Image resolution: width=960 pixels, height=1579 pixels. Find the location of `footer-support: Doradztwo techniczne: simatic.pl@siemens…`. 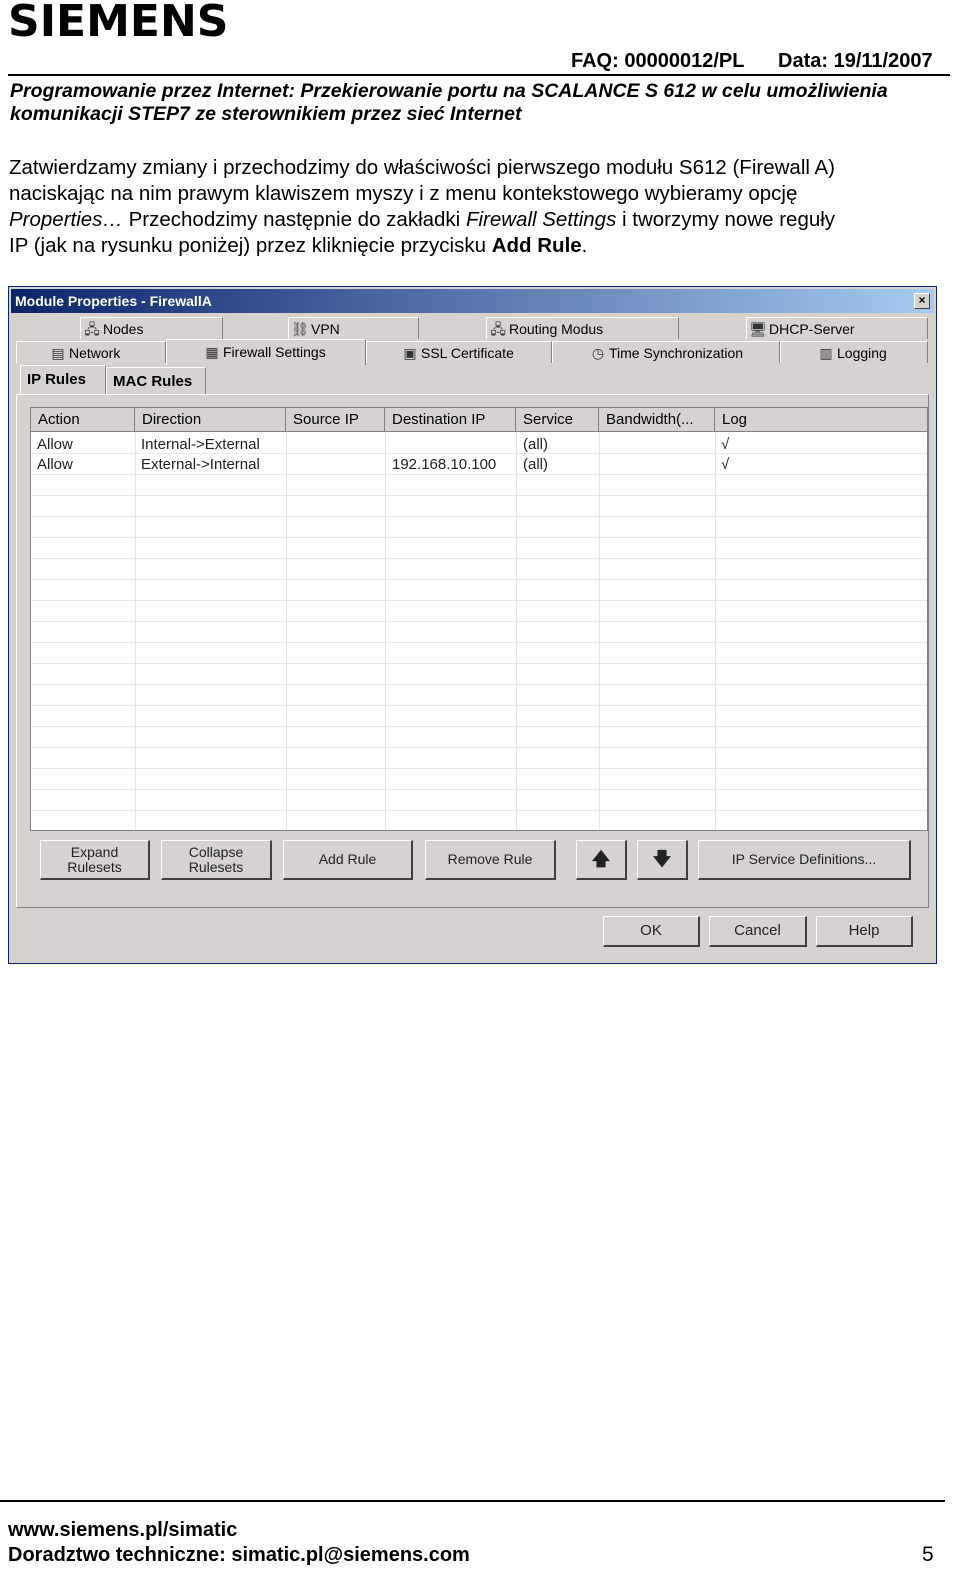

footer-support: Doradztwo techniczne: simatic.pl@siemens… is located at coordinates (239, 1555).